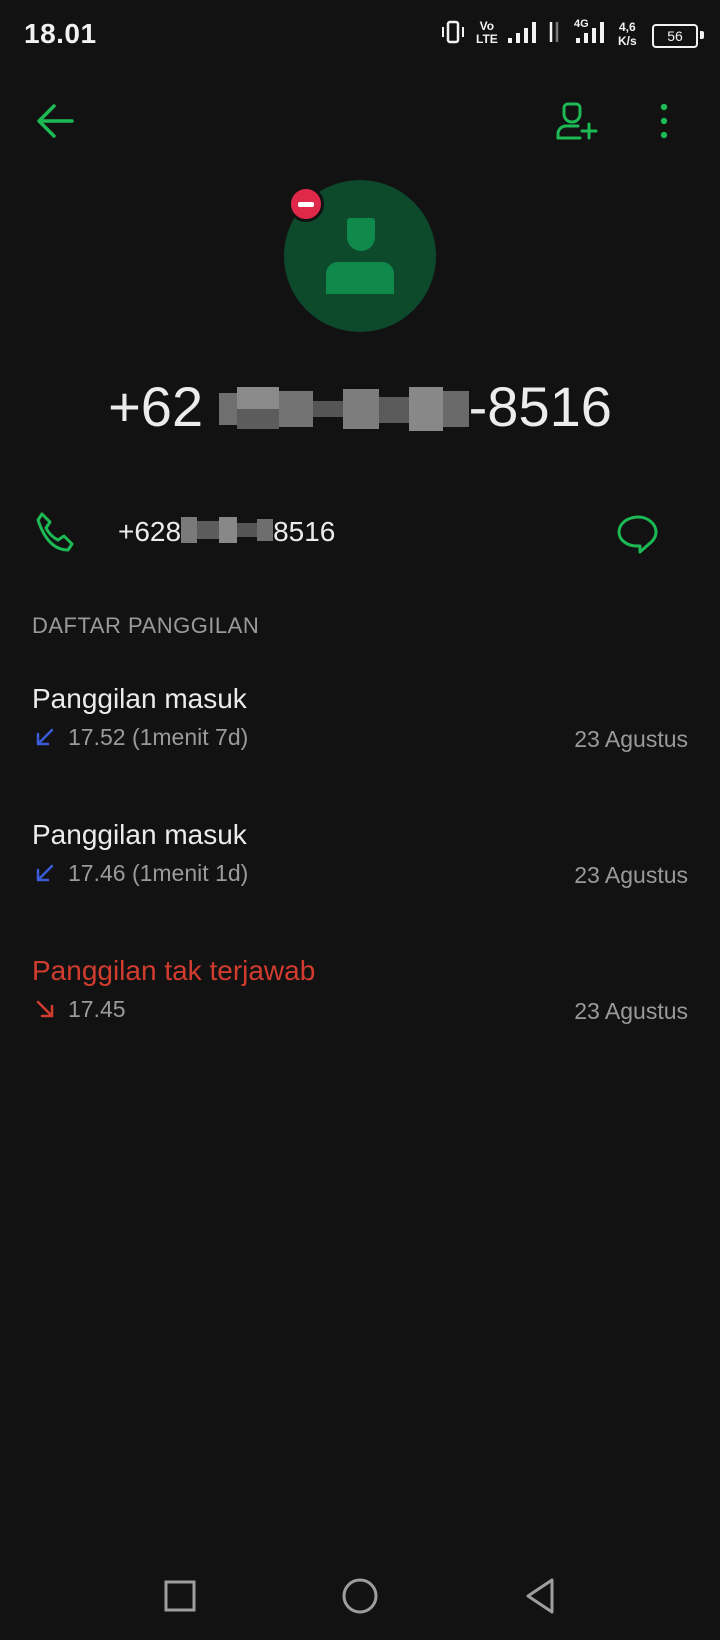 The height and width of the screenshot is (1640, 720). I want to click on phone-number-prefix: +628, so click(150, 531).